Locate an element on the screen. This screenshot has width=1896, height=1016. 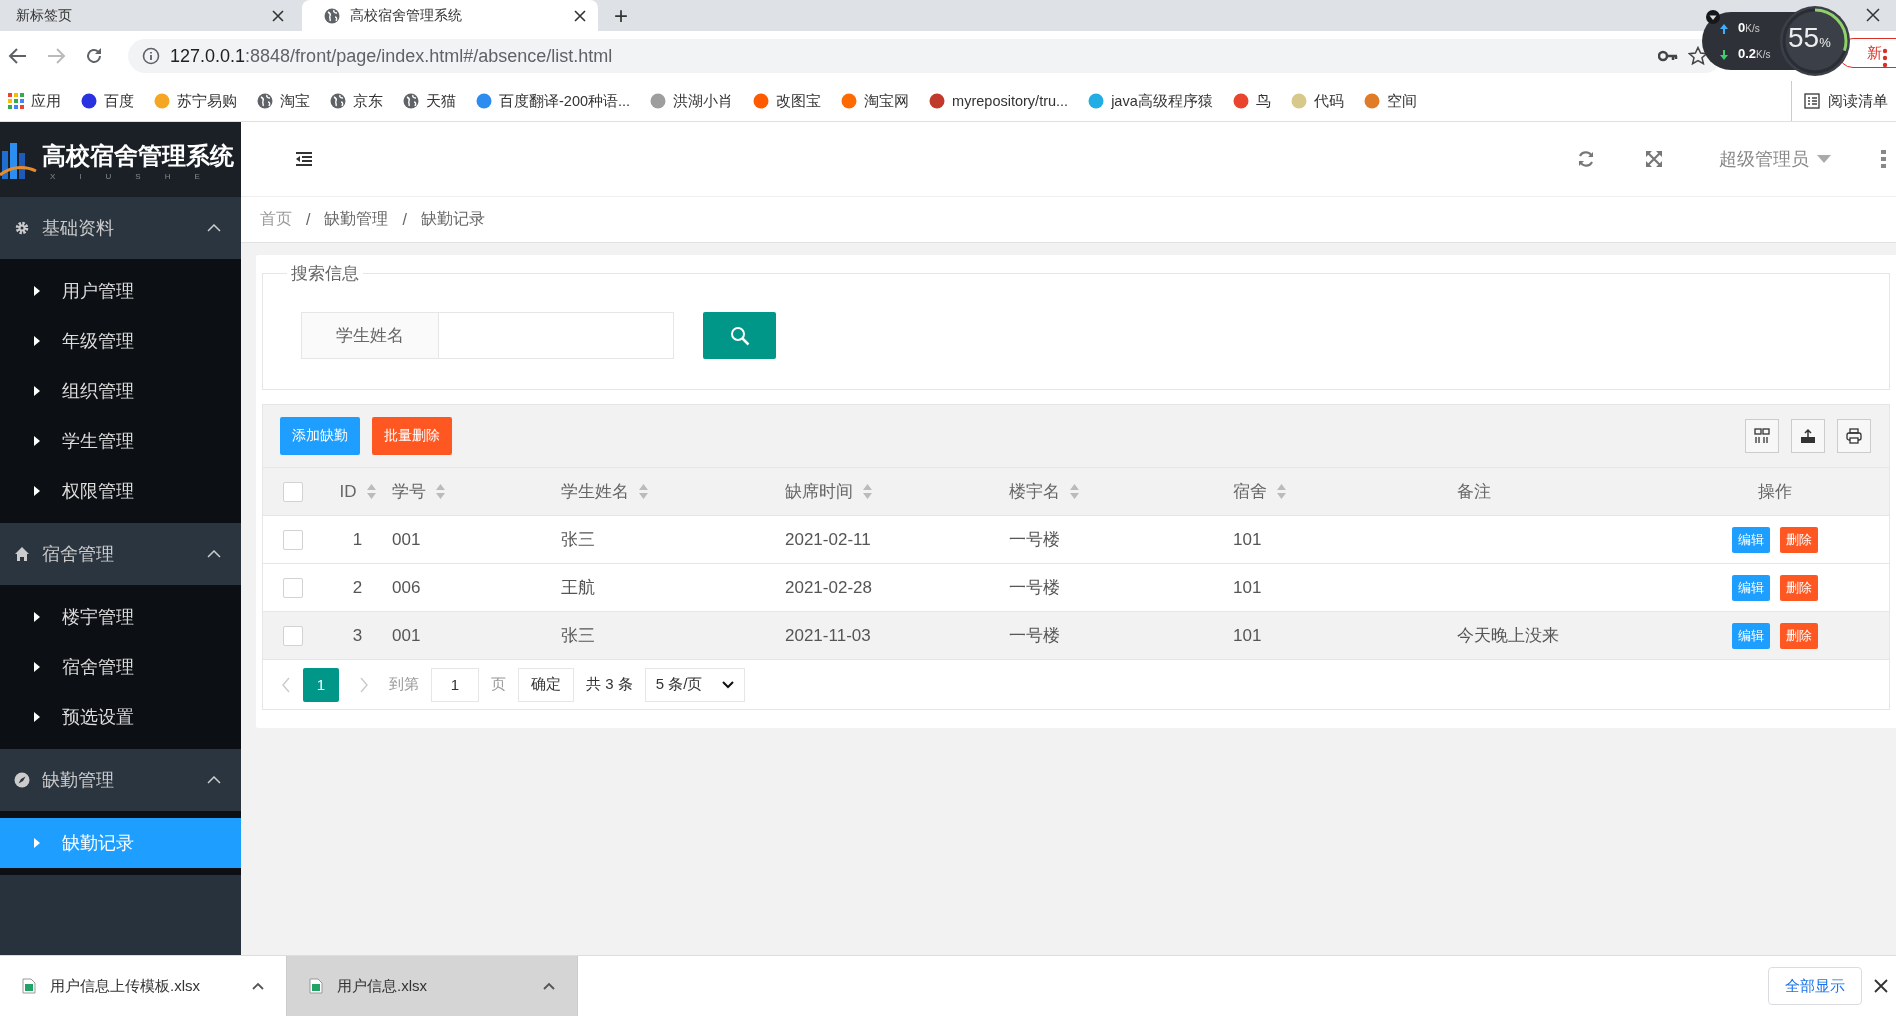
user-menu: 超级管理员 is located at coordinates (1775, 159).